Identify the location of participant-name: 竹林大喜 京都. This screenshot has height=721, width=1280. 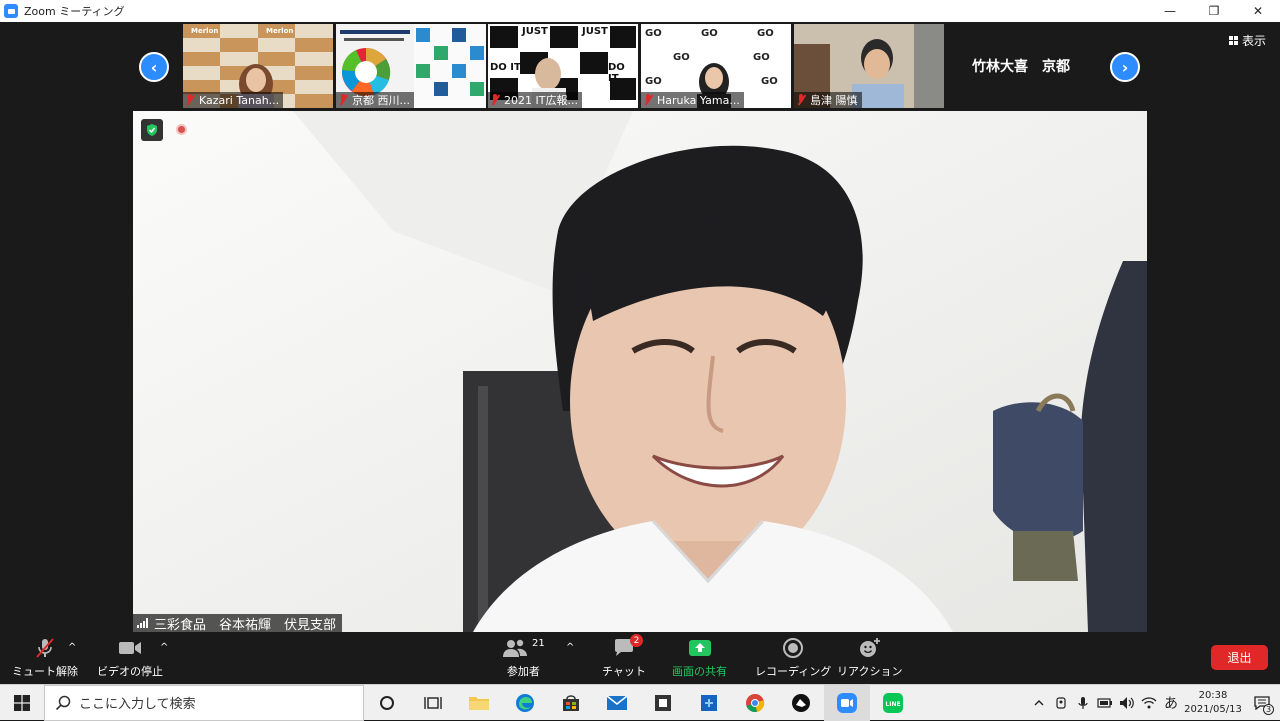
(1021, 67).